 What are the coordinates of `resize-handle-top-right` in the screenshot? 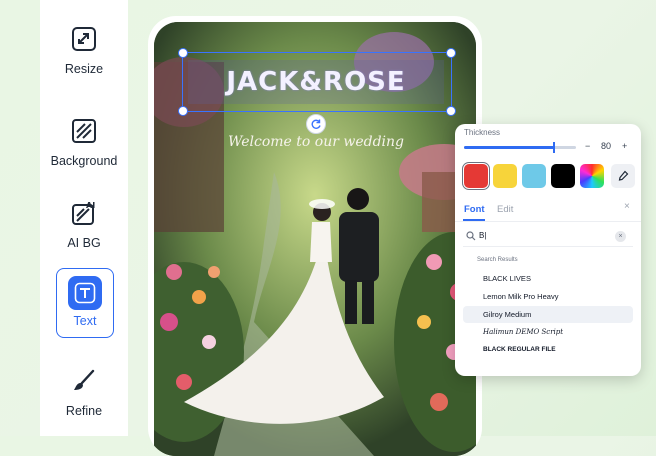 It's located at (451, 53).